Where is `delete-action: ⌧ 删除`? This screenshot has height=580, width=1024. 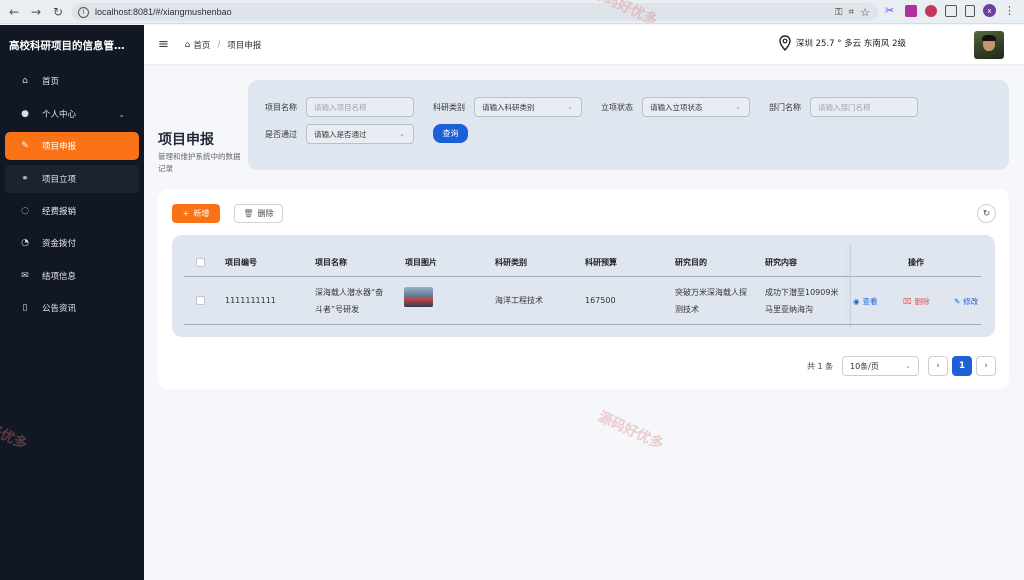 delete-action: ⌧ 删除 is located at coordinates (916, 301).